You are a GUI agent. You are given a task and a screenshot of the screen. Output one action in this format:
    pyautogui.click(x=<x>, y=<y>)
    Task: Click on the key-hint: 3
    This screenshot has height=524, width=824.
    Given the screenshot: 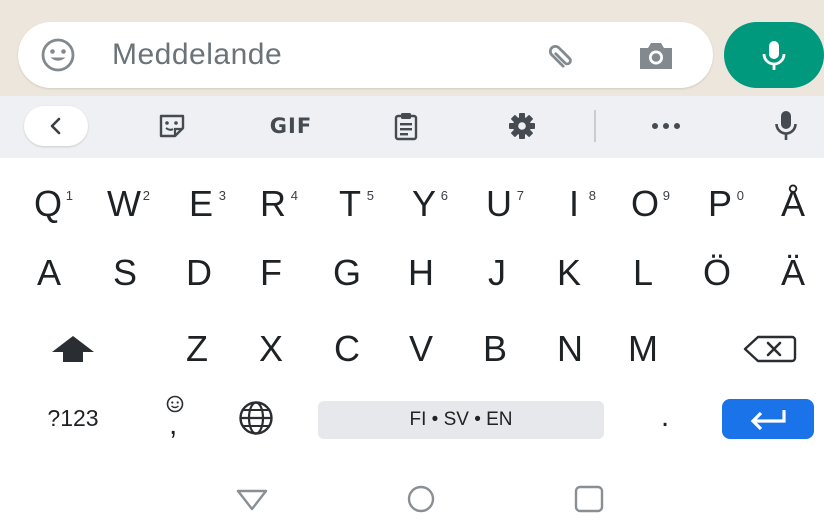 What is the action you would take?
    pyautogui.click(x=222, y=195)
    